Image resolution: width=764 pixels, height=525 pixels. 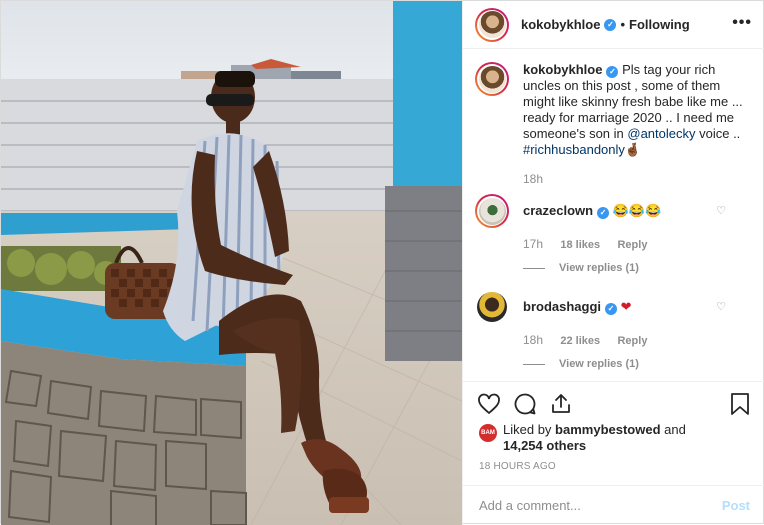 I want to click on author-avatar, so click(x=492, y=24).